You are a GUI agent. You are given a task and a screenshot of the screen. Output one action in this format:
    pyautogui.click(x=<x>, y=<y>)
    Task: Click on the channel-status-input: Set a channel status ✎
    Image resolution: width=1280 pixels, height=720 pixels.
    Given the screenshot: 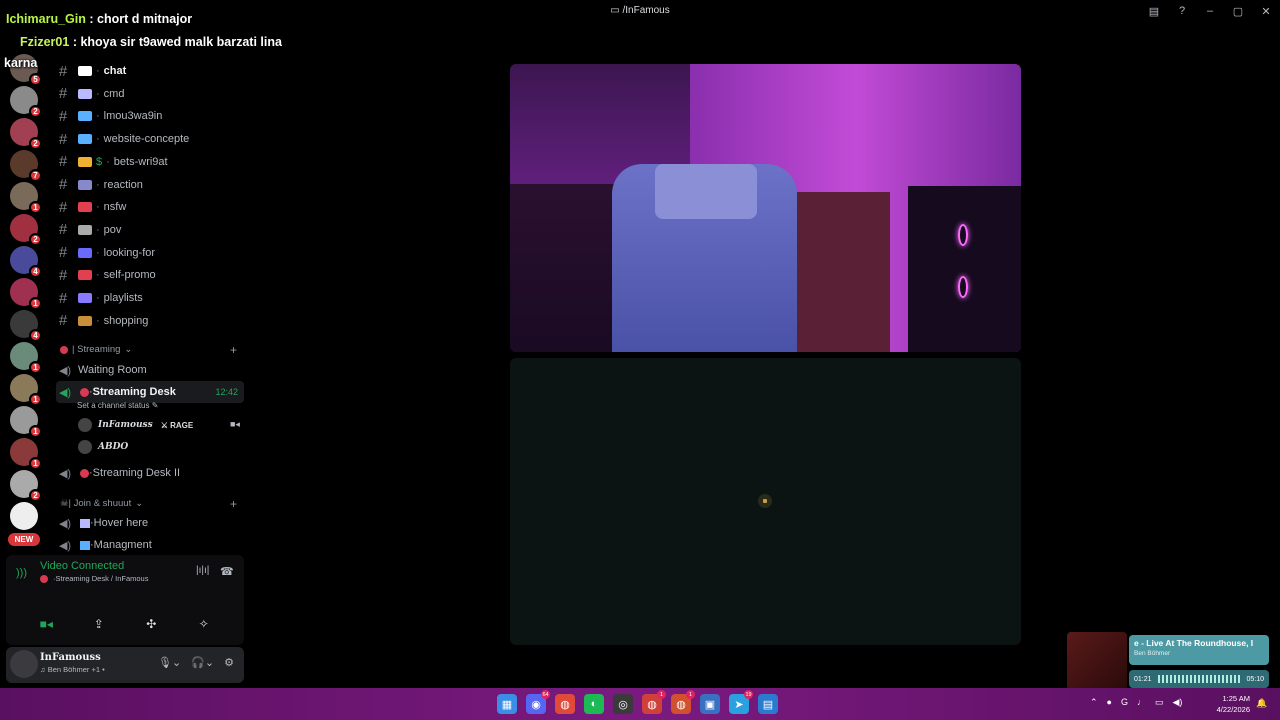 What is the action you would take?
    pyautogui.click(x=117, y=405)
    